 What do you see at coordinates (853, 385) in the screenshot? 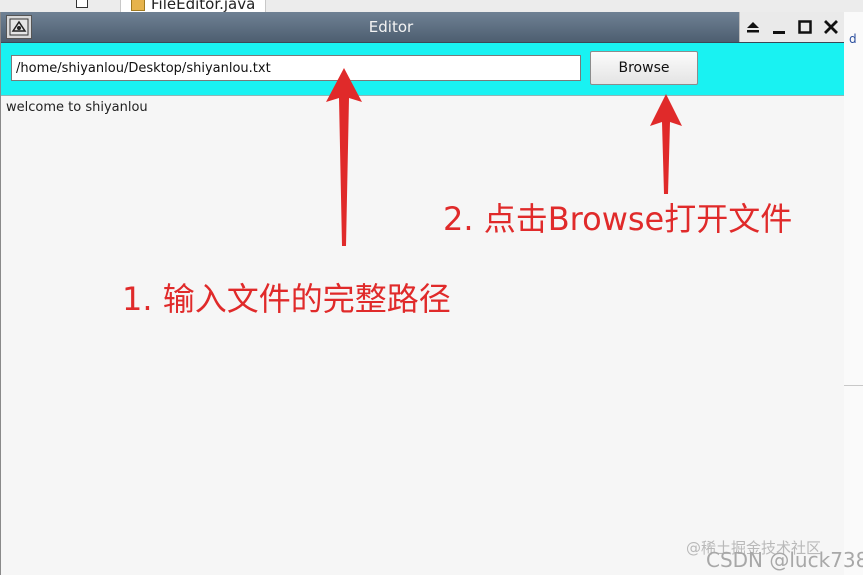
I see `ide-gutter-divider` at bounding box center [853, 385].